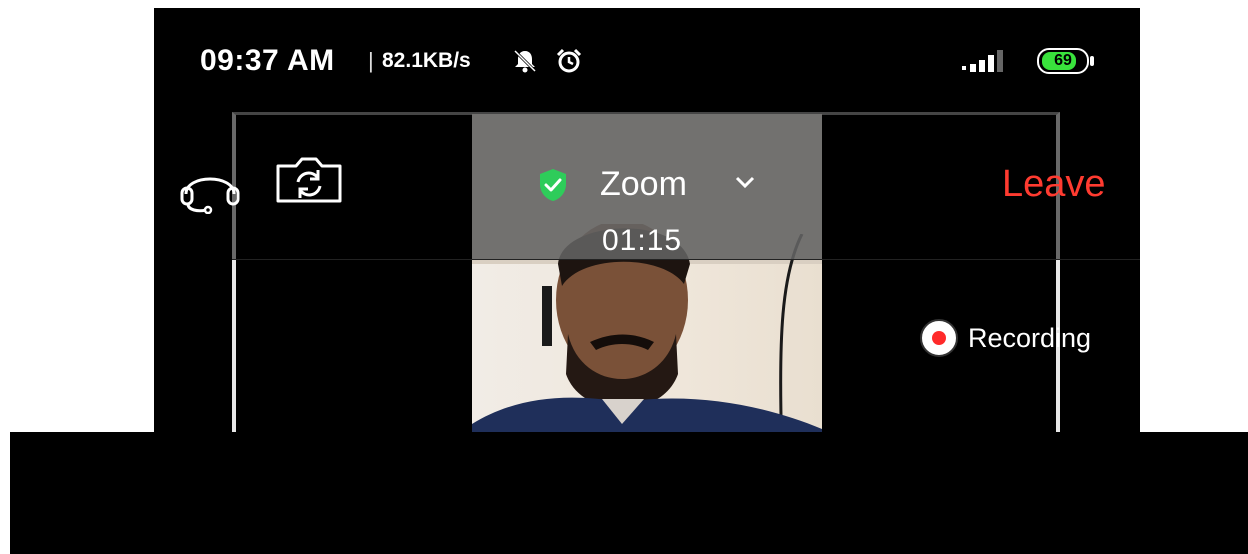 This screenshot has height=554, width=1248. I want to click on audio-icon, so click(210, 189).